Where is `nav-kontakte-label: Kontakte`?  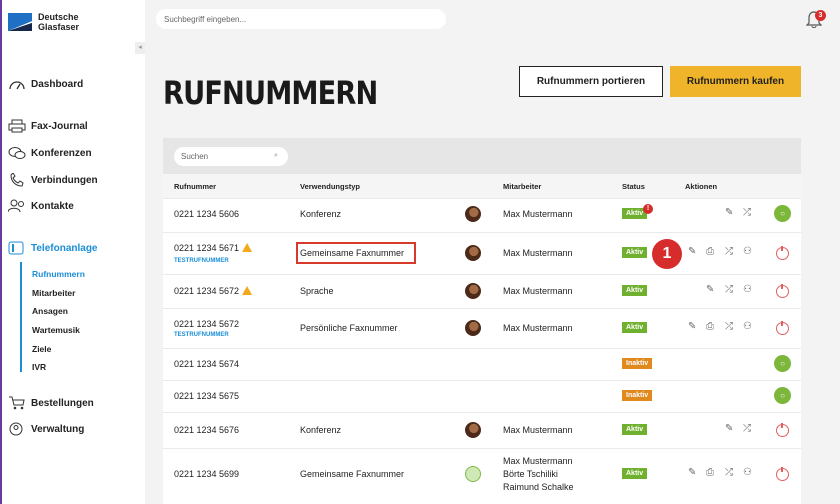 nav-kontakte-label: Kontakte is located at coordinates (52, 206).